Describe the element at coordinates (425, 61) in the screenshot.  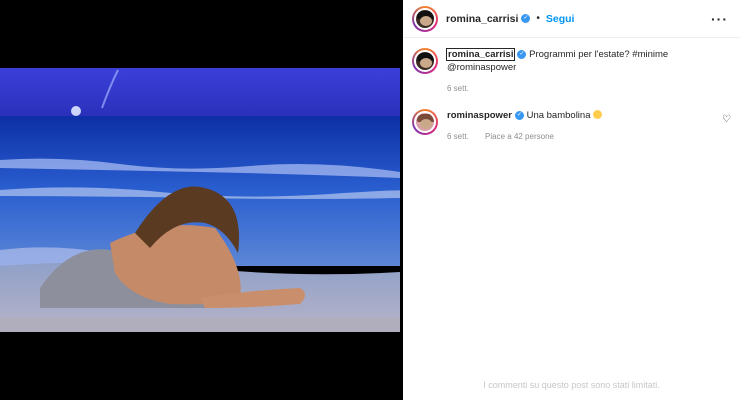
I see `caption-avatar` at that location.